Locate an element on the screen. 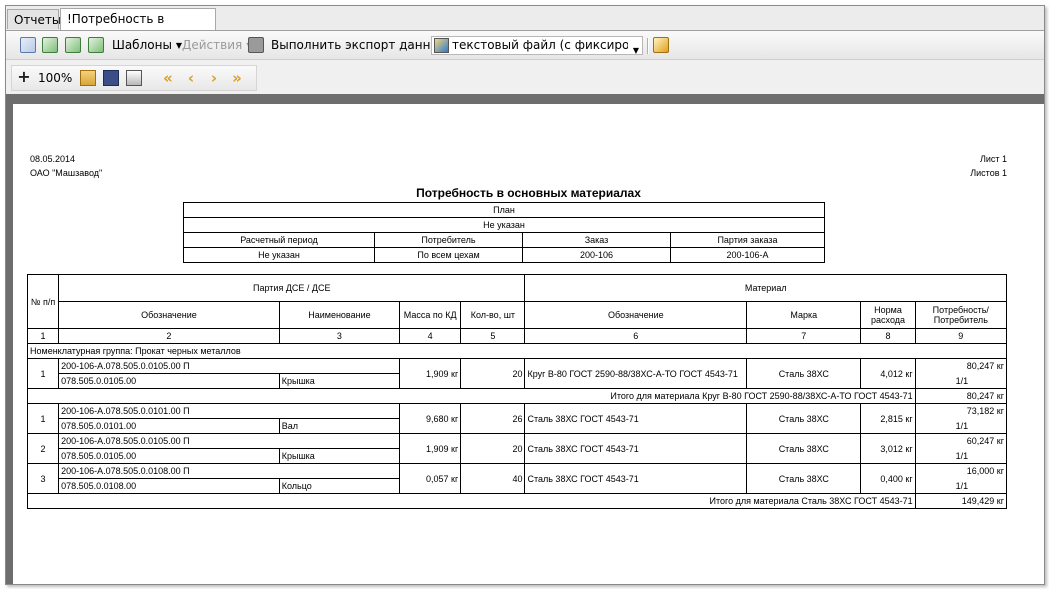 The image size is (1049, 589). templates-menu: Шаблоны ▼ is located at coordinates (147, 45).